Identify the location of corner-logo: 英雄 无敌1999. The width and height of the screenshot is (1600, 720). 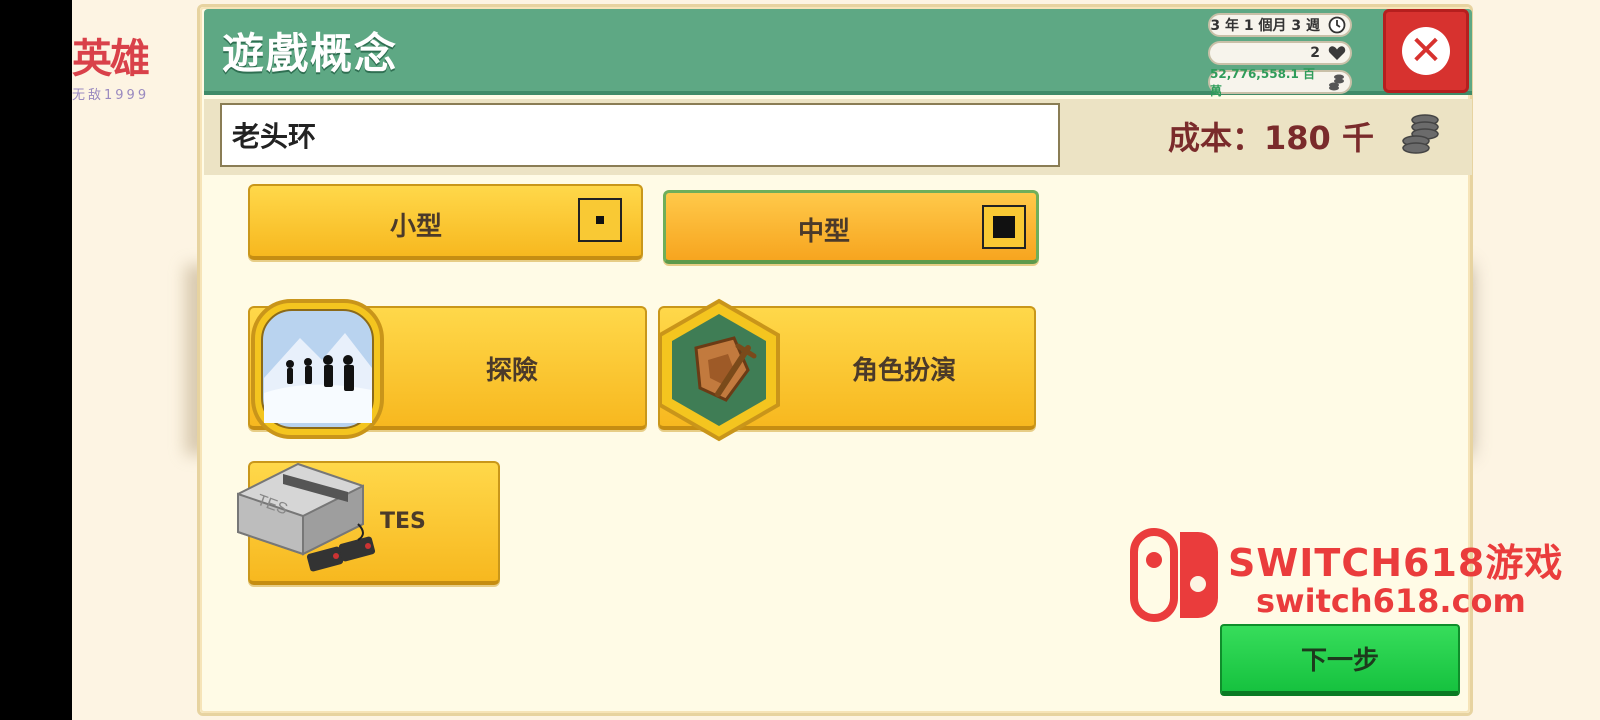
(119, 66).